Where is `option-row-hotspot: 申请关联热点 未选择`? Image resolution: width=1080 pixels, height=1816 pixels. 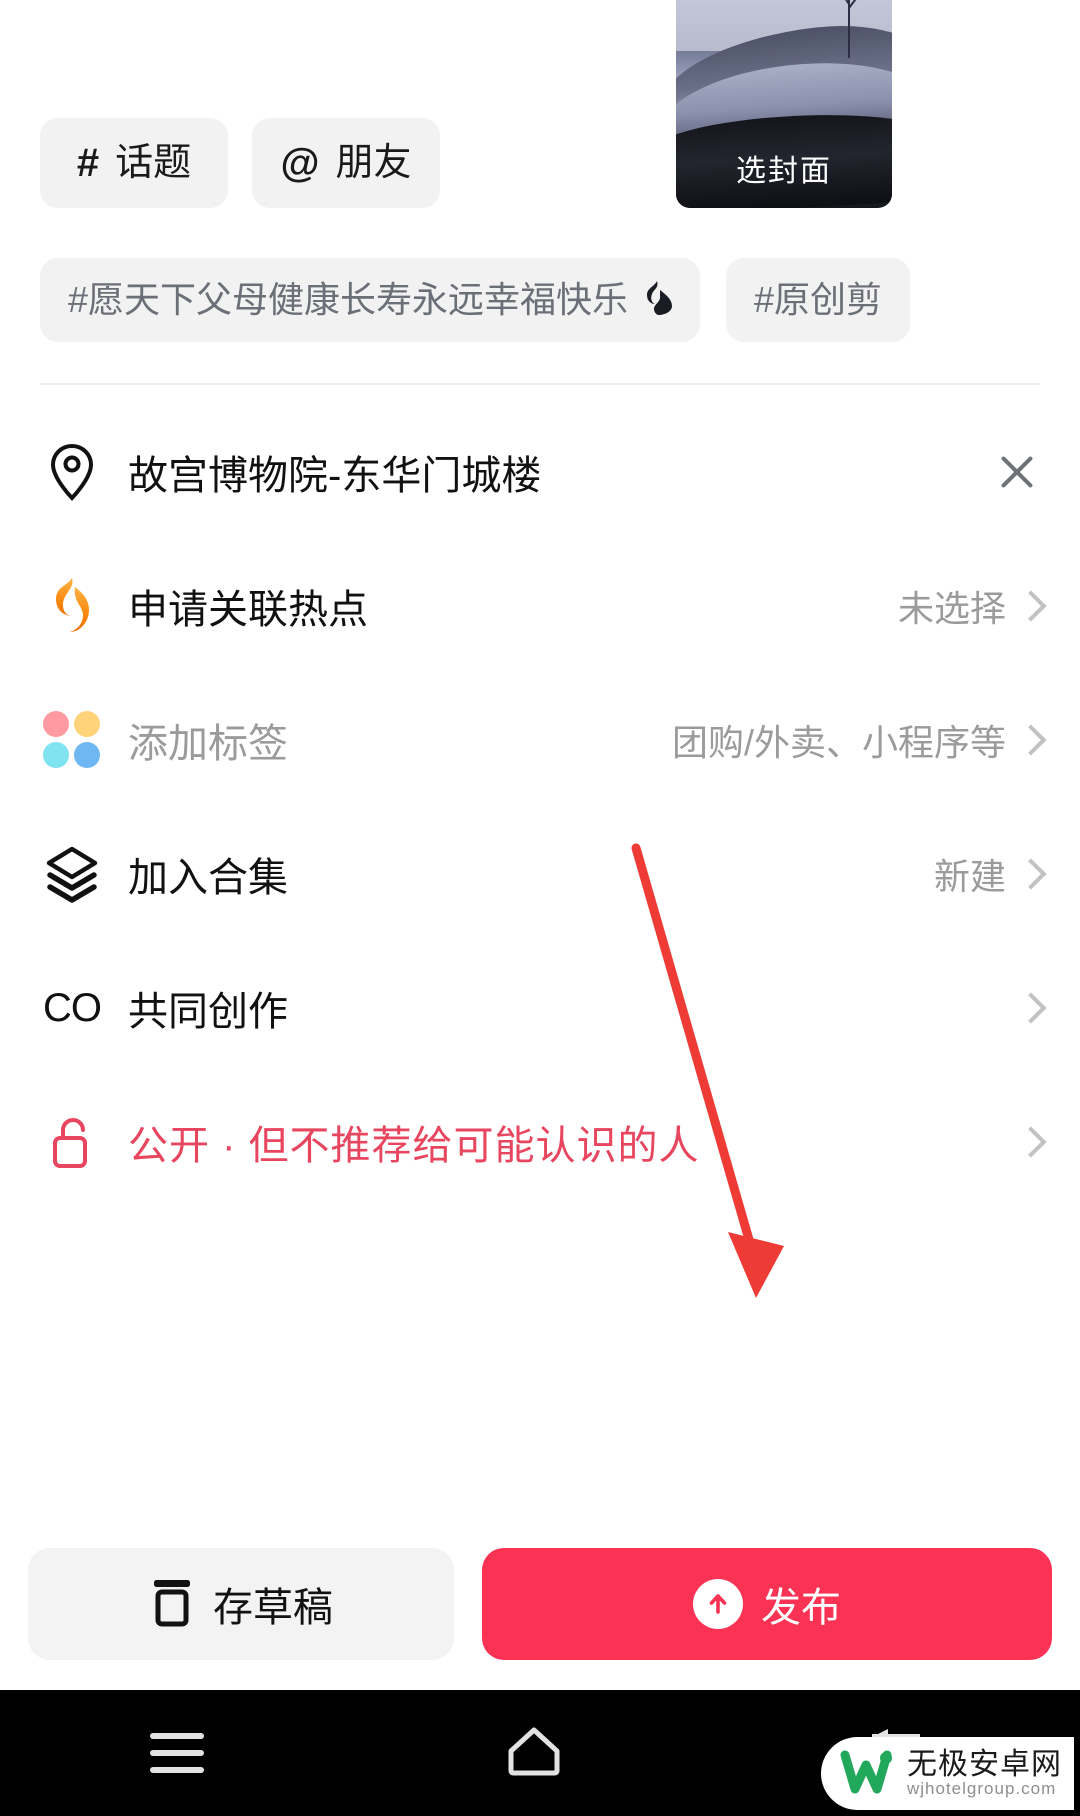
option-row-hotspot: 申请关联热点 未选择 is located at coordinates (540, 606).